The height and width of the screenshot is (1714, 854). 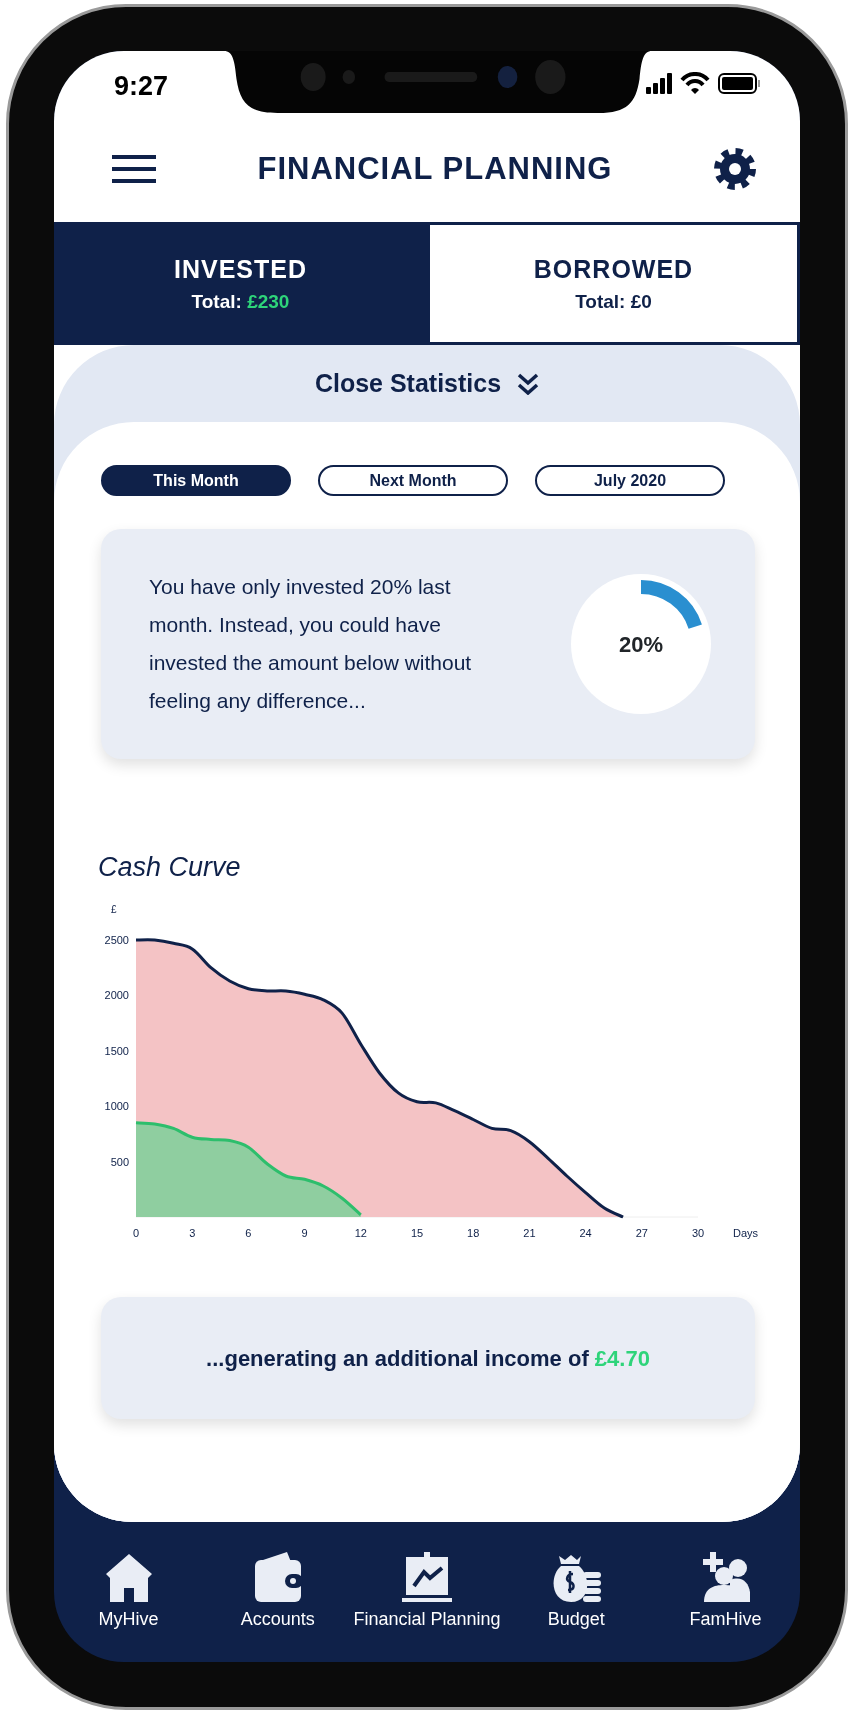 What do you see at coordinates (116, 1106) in the screenshot?
I see `y-tick-label: 1000` at bounding box center [116, 1106].